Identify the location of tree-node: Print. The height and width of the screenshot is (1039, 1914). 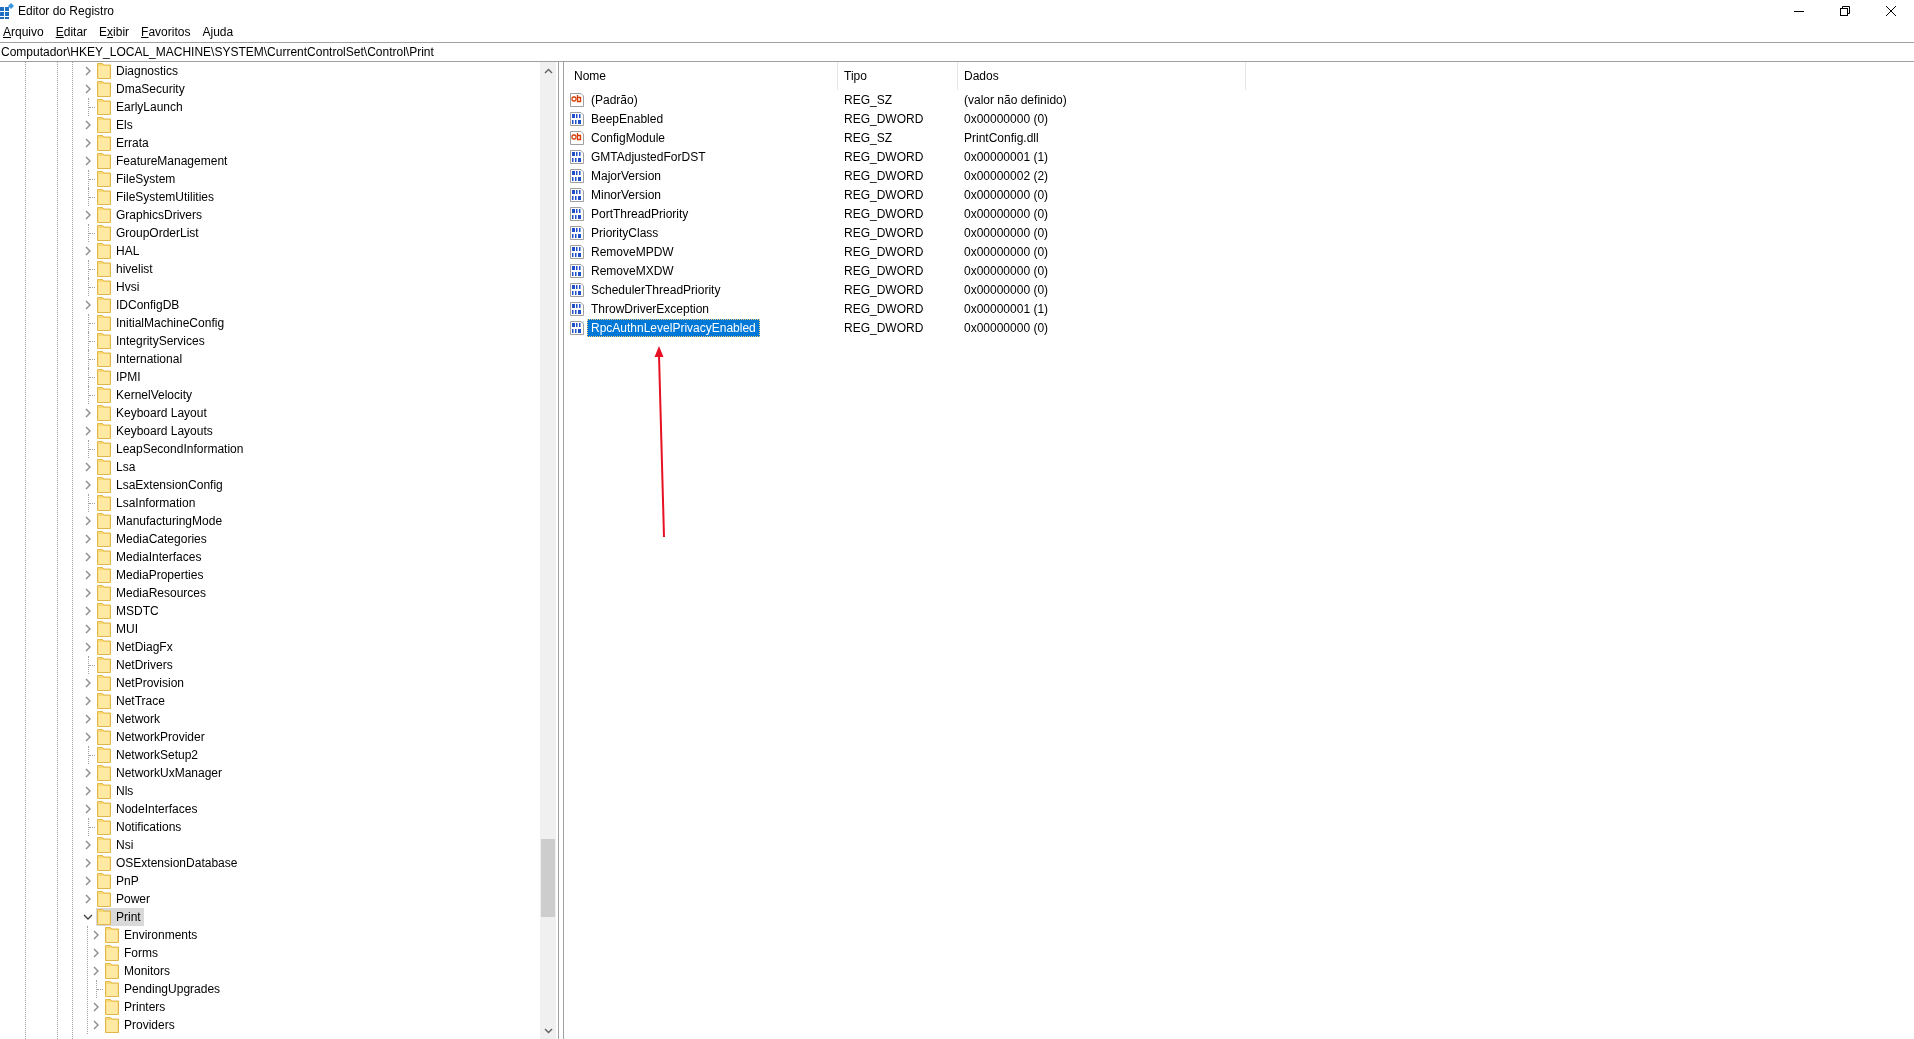
(120, 917).